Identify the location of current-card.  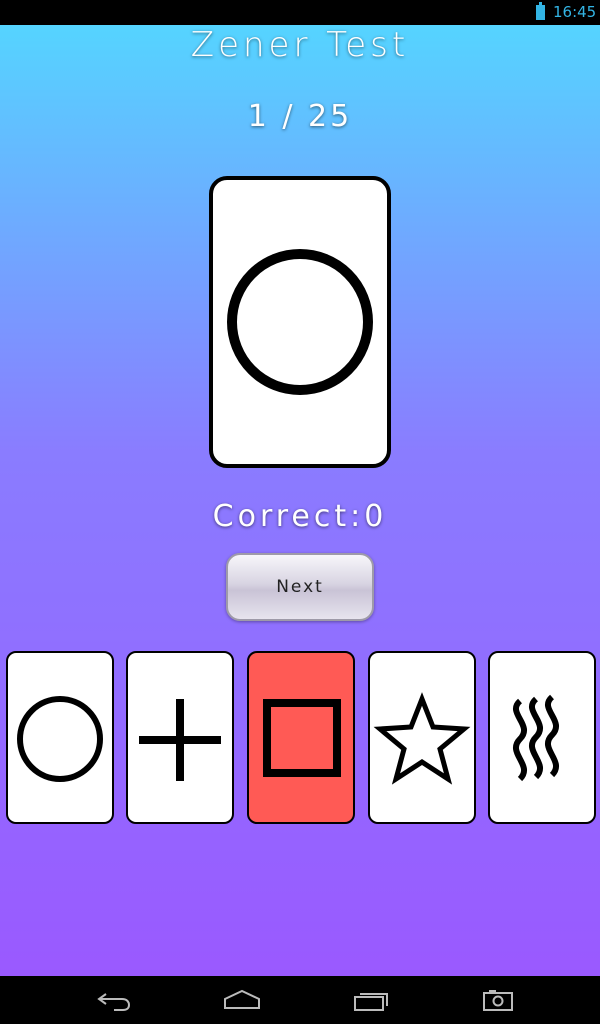
(300, 322).